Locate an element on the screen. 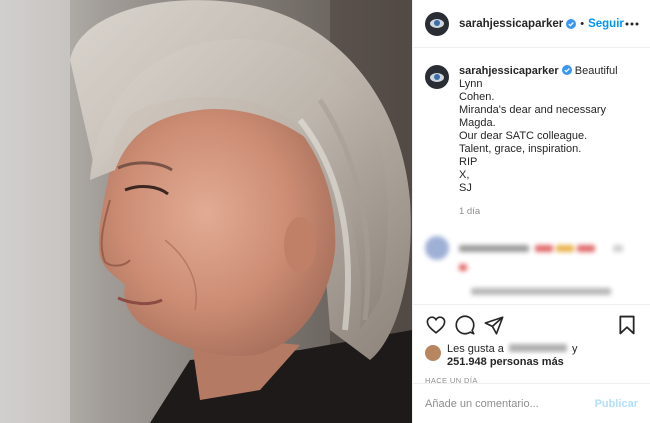 Image resolution: width=650 pixels, height=423 pixels. paper-plane-icon is located at coordinates (494, 325).